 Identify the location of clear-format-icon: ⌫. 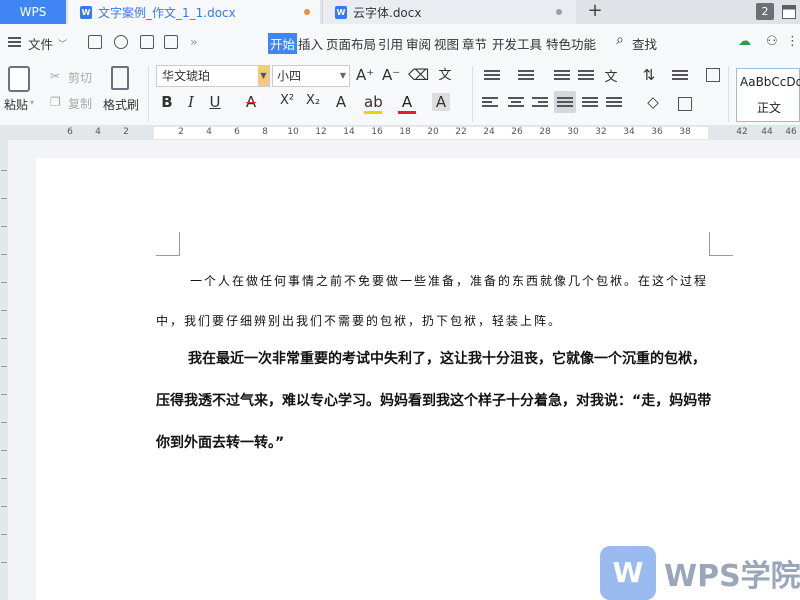
(418, 75).